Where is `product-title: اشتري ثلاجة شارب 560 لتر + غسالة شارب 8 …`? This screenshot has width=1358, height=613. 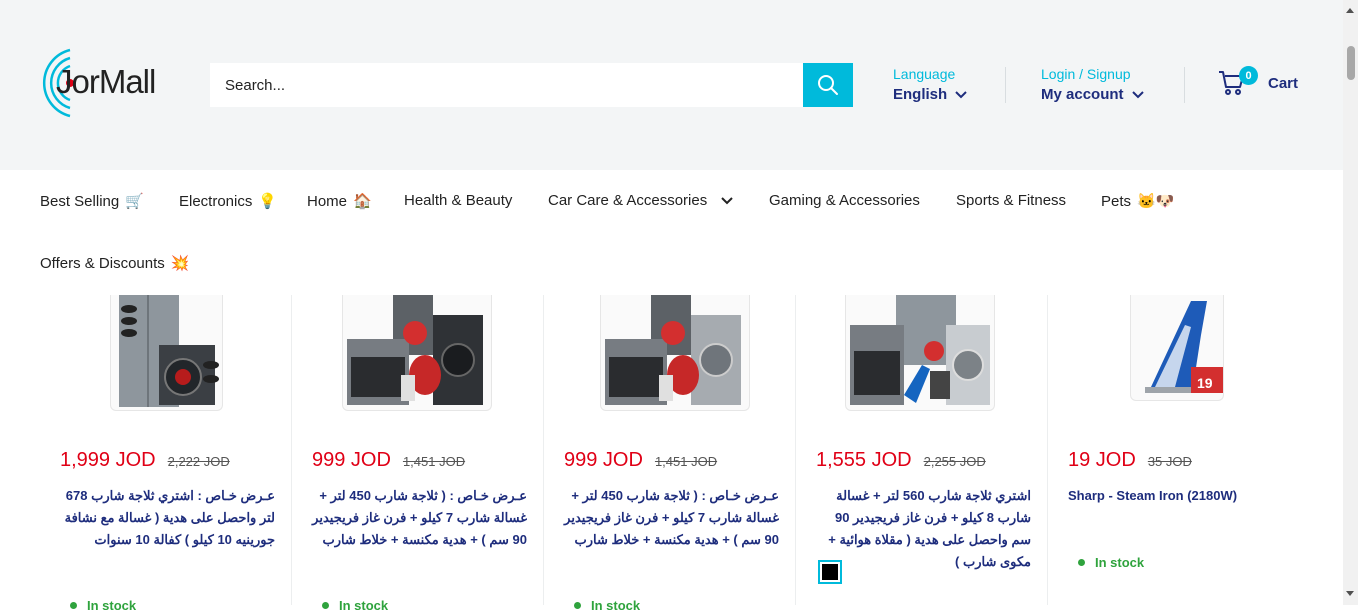 product-title: اشتري ثلاجة شارب 560 لتر + غسالة شارب 8 … is located at coordinates (923, 529).